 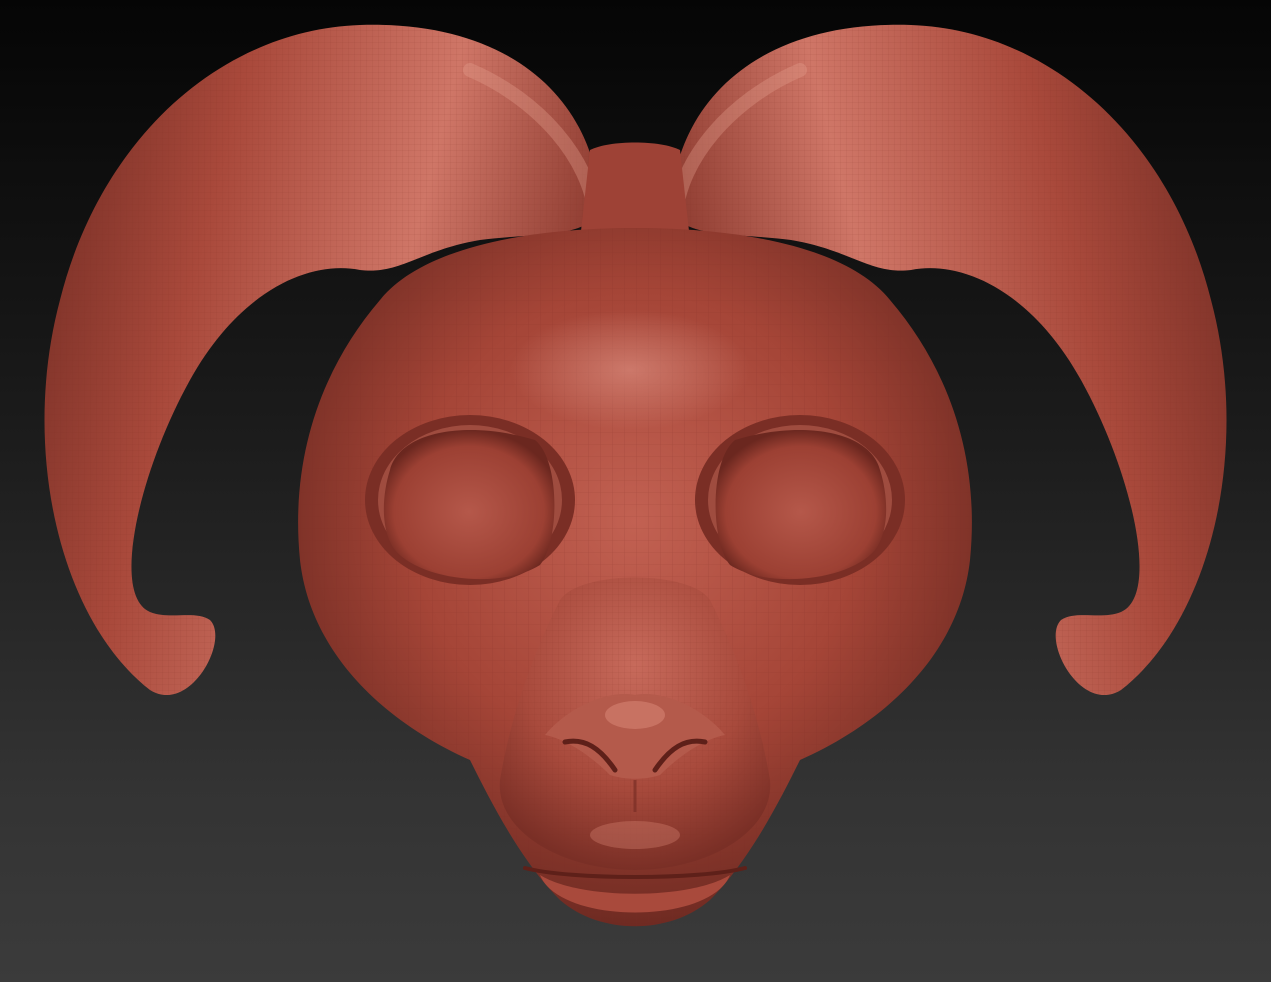 What do you see at coordinates (635, 191) in the screenshot?
I see `head-crown` at bounding box center [635, 191].